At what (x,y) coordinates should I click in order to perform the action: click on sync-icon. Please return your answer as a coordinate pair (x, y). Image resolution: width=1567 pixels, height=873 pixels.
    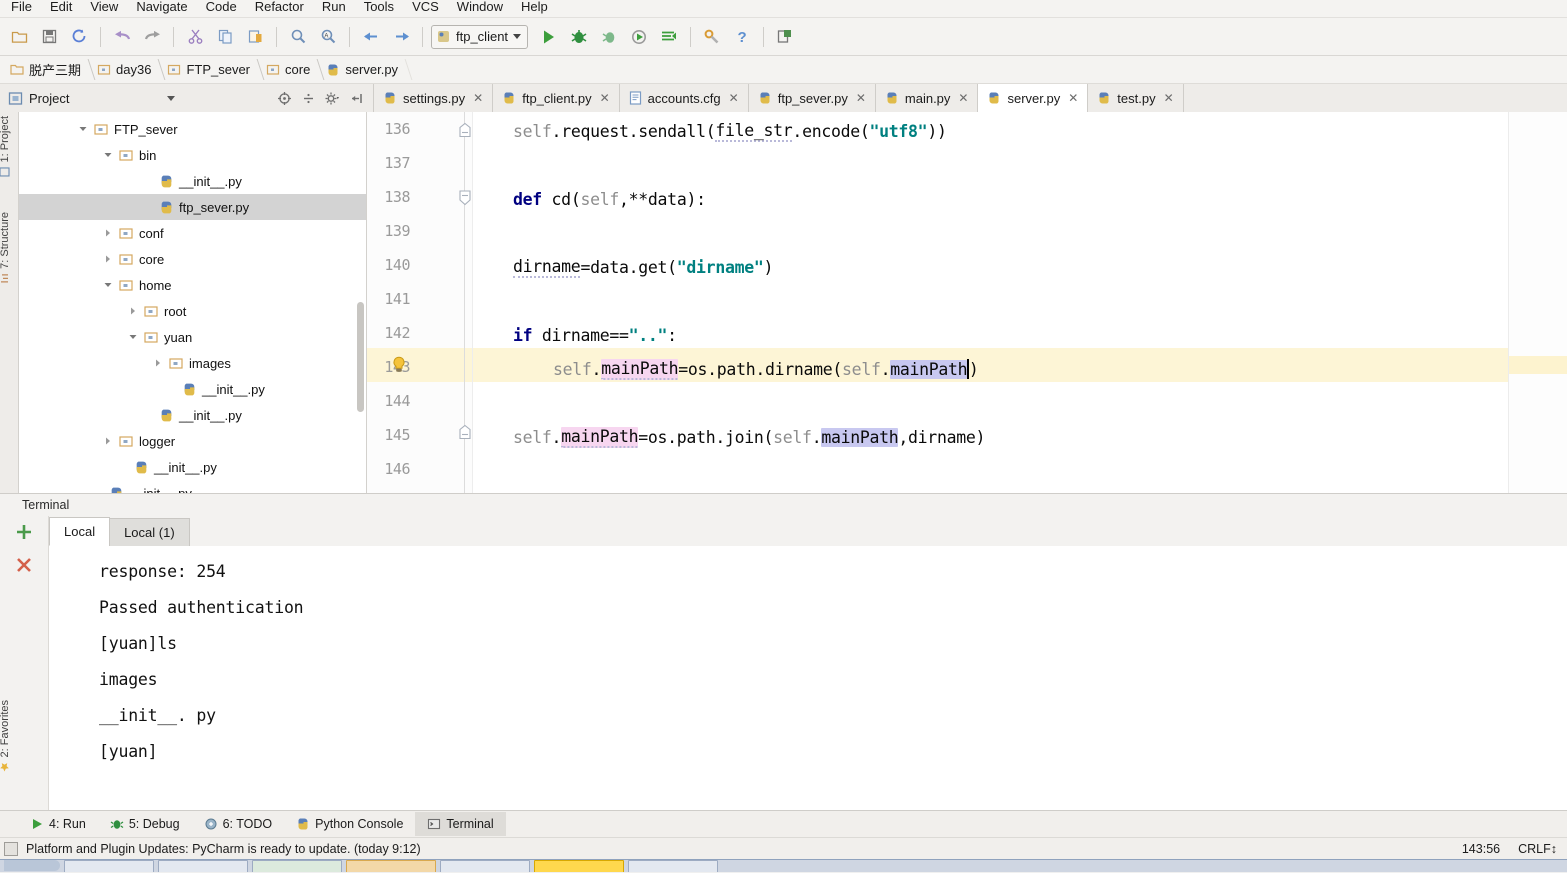
    Looking at the image, I should click on (79, 37).